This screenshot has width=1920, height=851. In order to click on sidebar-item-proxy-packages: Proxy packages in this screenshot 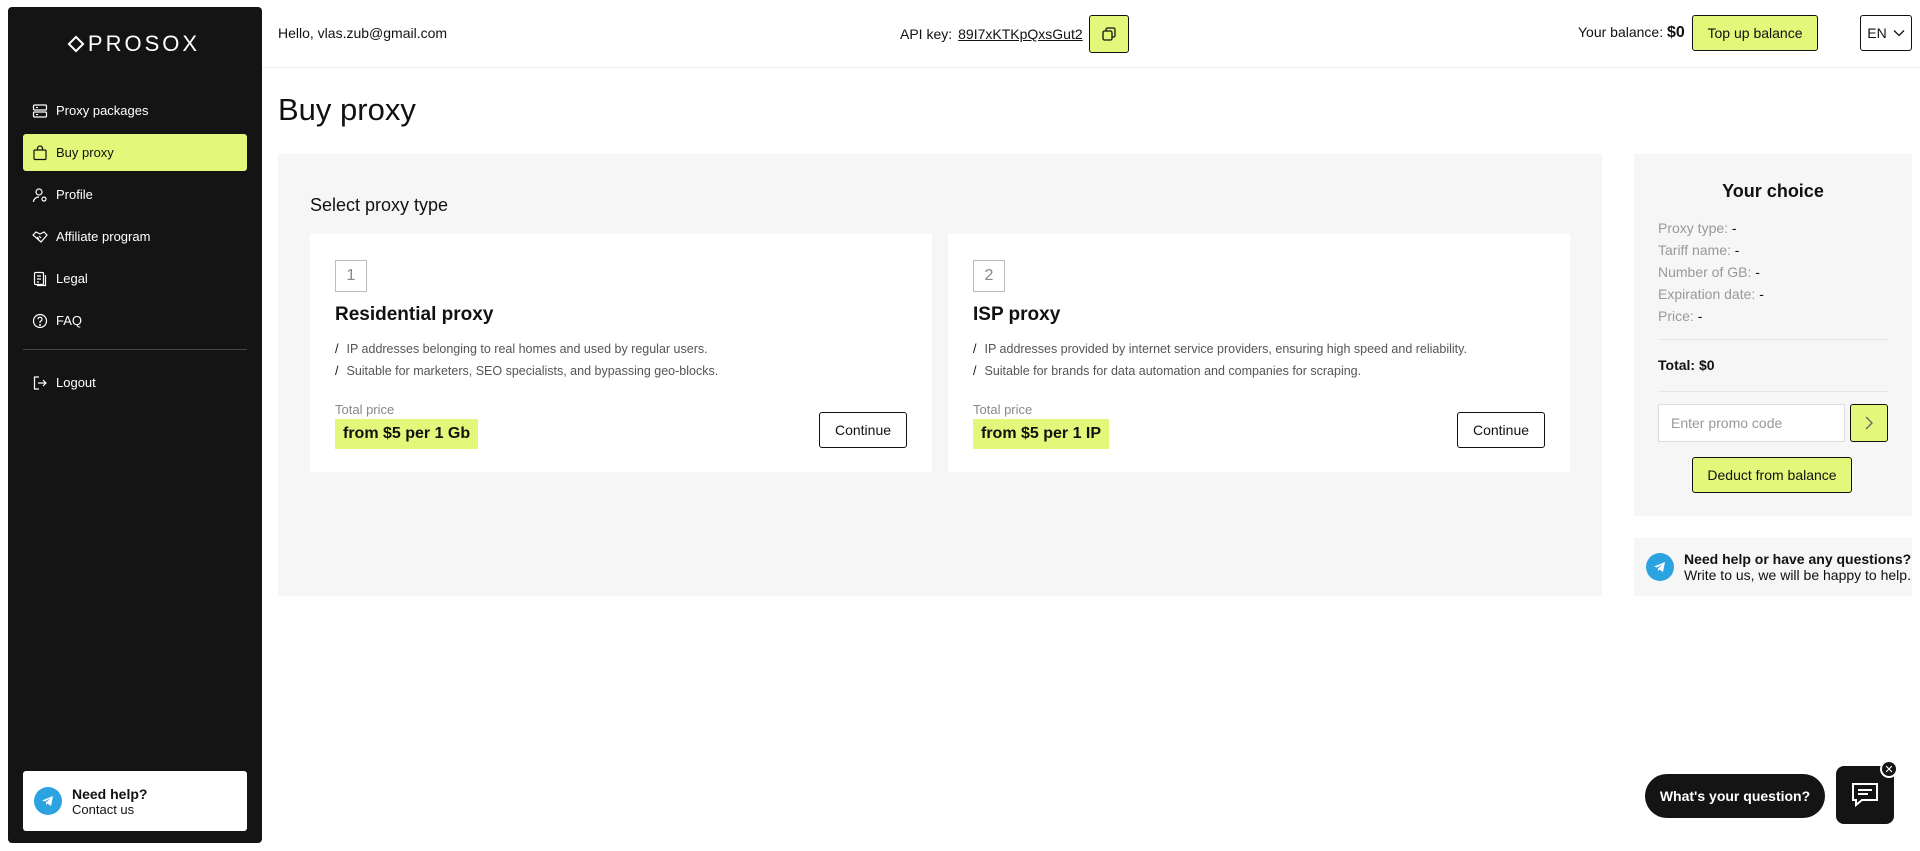, I will do `click(135, 110)`.